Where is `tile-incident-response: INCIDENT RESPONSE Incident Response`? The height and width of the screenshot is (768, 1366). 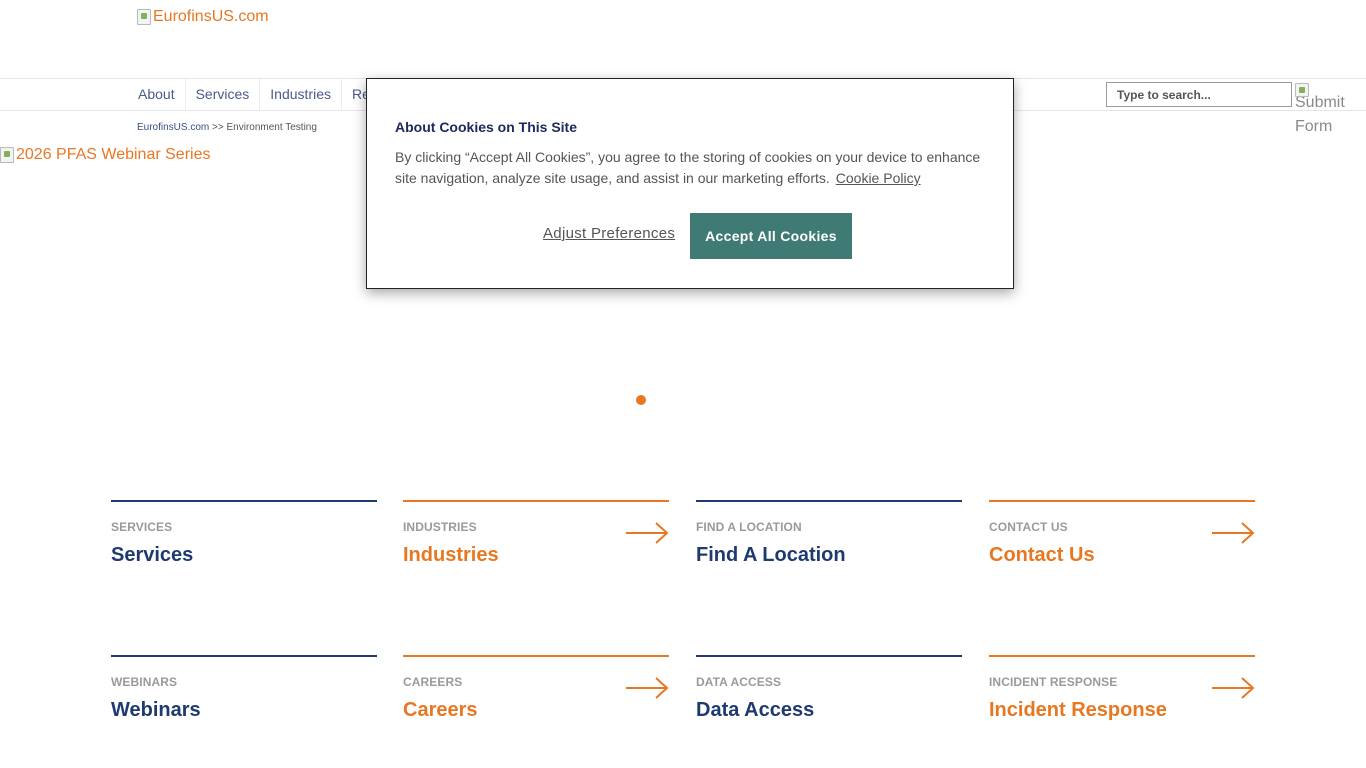 tile-incident-response: INCIDENT RESPONSE Incident Response is located at coordinates (1122, 700).